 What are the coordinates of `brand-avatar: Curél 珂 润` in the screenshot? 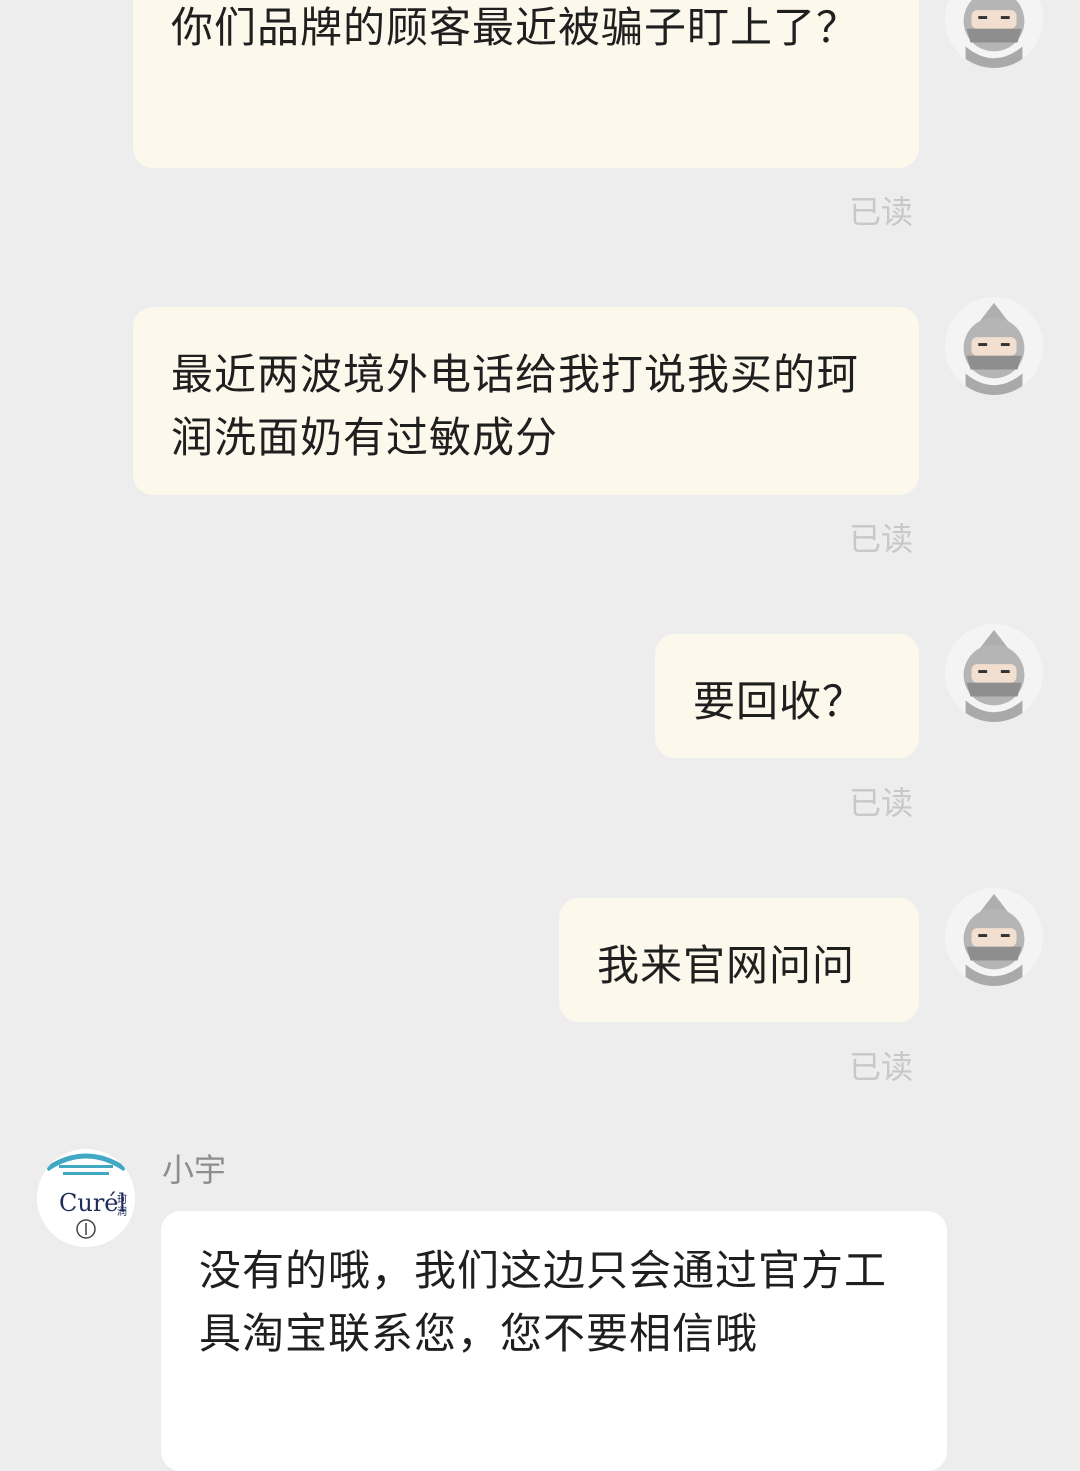 It's located at (86, 1198).